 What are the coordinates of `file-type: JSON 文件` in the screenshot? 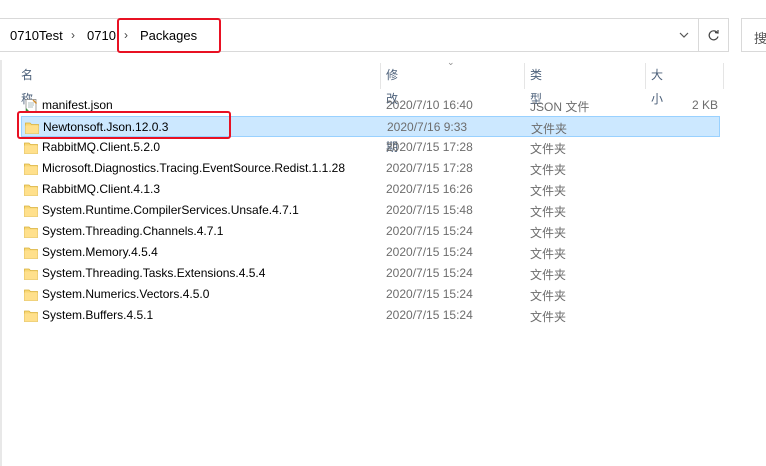 It's located at (560, 107).